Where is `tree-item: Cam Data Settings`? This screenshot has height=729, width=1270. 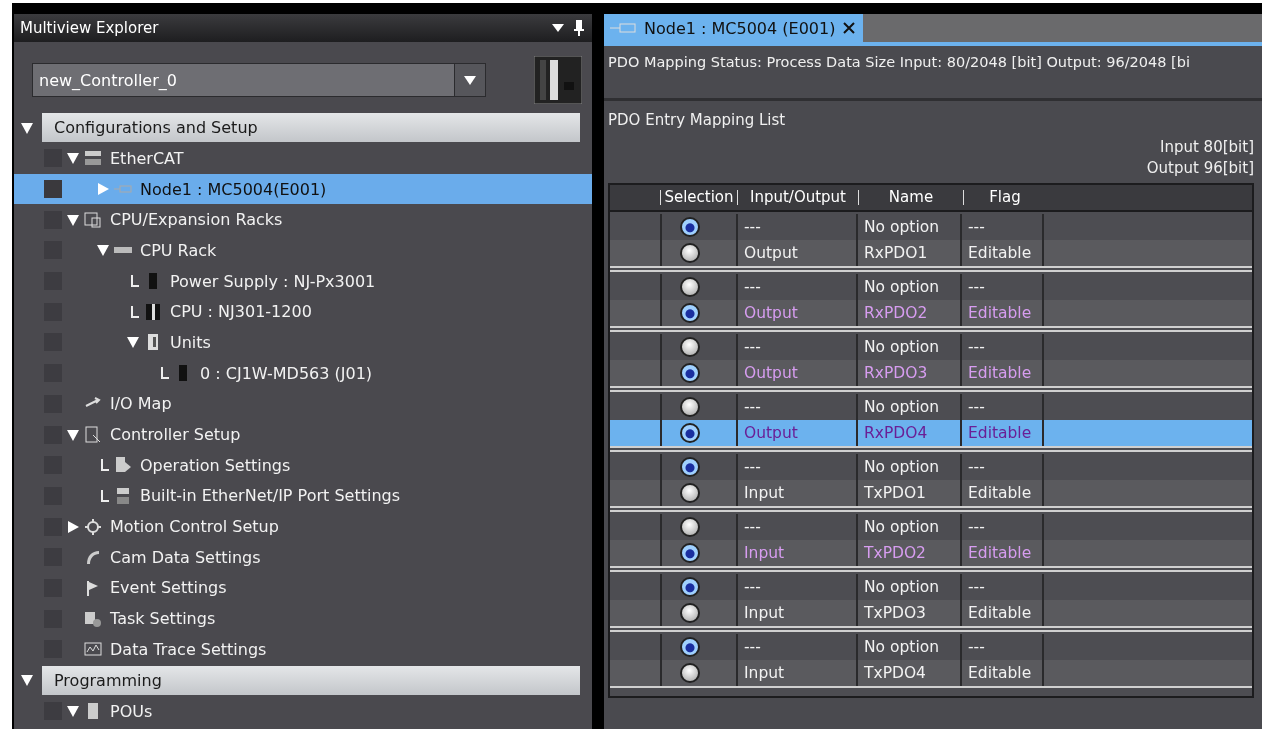
tree-item: Cam Data Settings is located at coordinates (303, 557).